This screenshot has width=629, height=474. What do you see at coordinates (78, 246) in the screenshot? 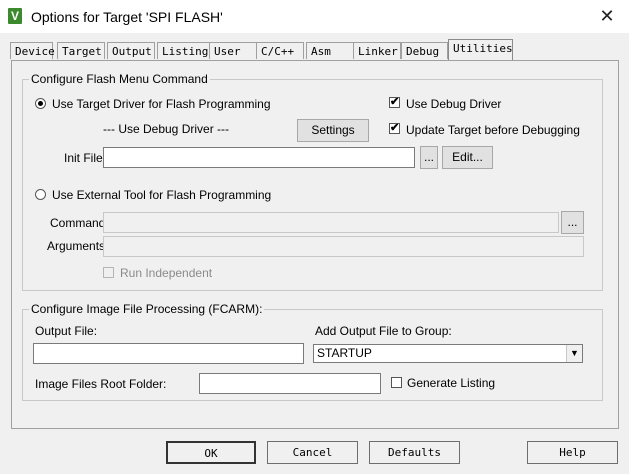
I see `arguments-label: Arguments:` at bounding box center [78, 246].